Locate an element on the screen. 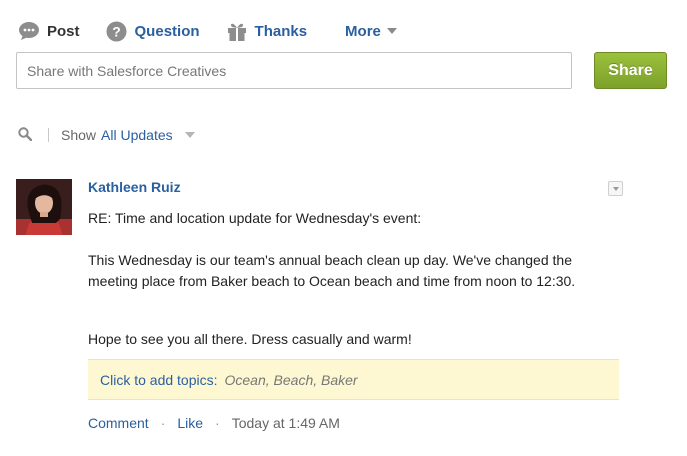  share-button: Share is located at coordinates (630, 70).